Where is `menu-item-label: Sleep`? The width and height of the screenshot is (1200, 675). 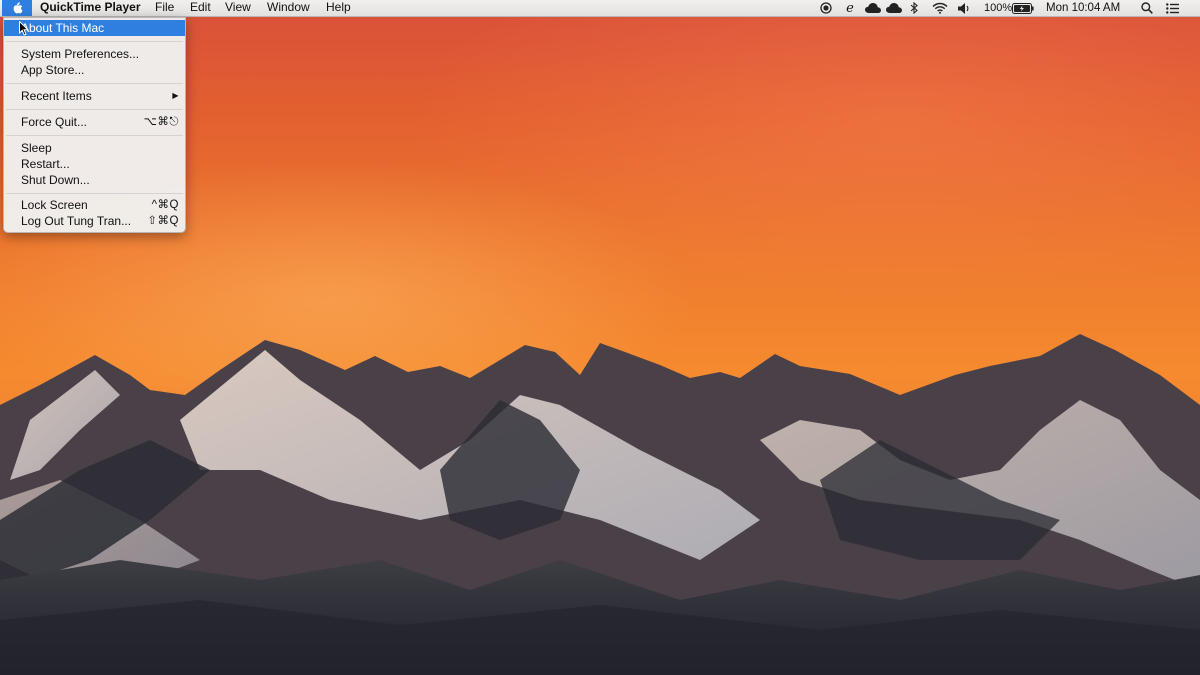 menu-item-label: Sleep is located at coordinates (36, 148).